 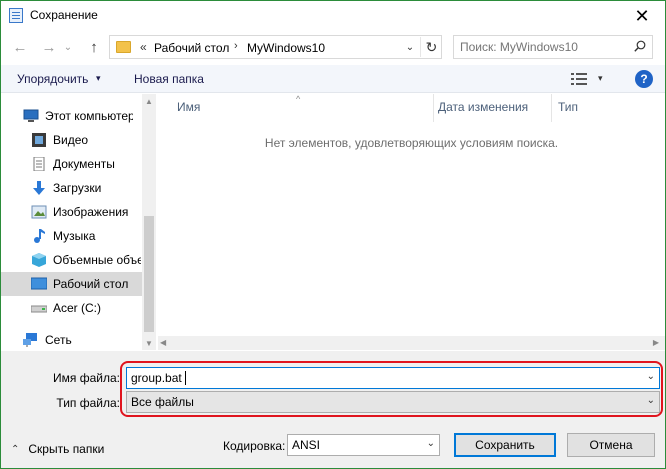 I want to click on sidebar-item-desktop: Рабочий стол, so click(x=71, y=284).